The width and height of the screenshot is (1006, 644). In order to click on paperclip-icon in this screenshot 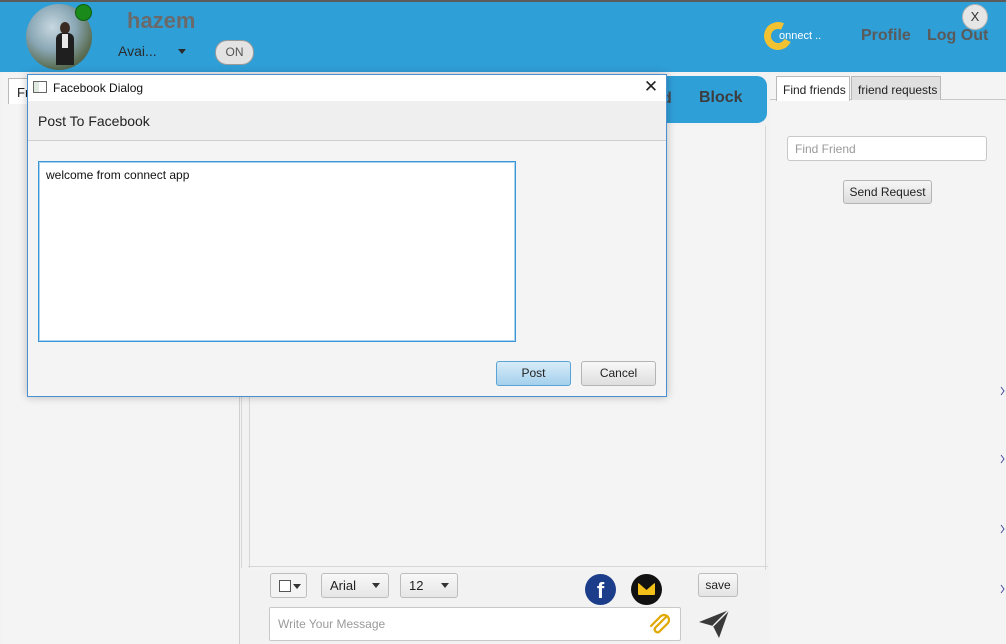, I will do `click(659, 624)`.